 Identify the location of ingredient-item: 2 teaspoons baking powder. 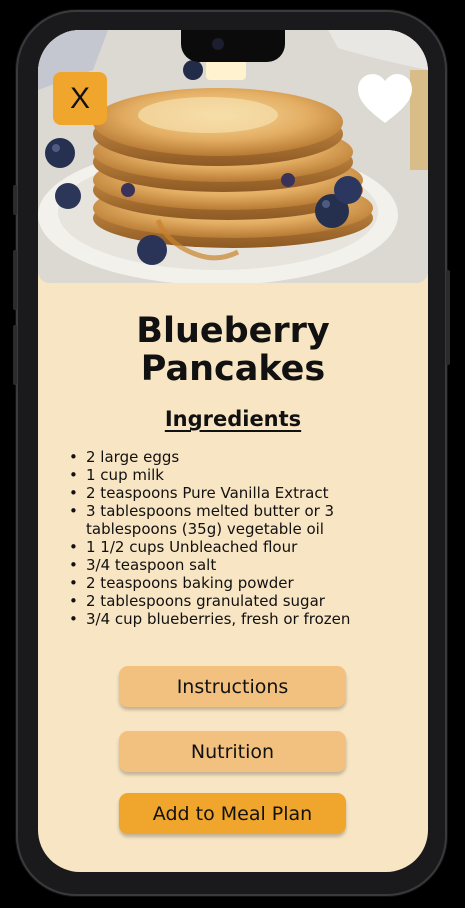
(236, 583).